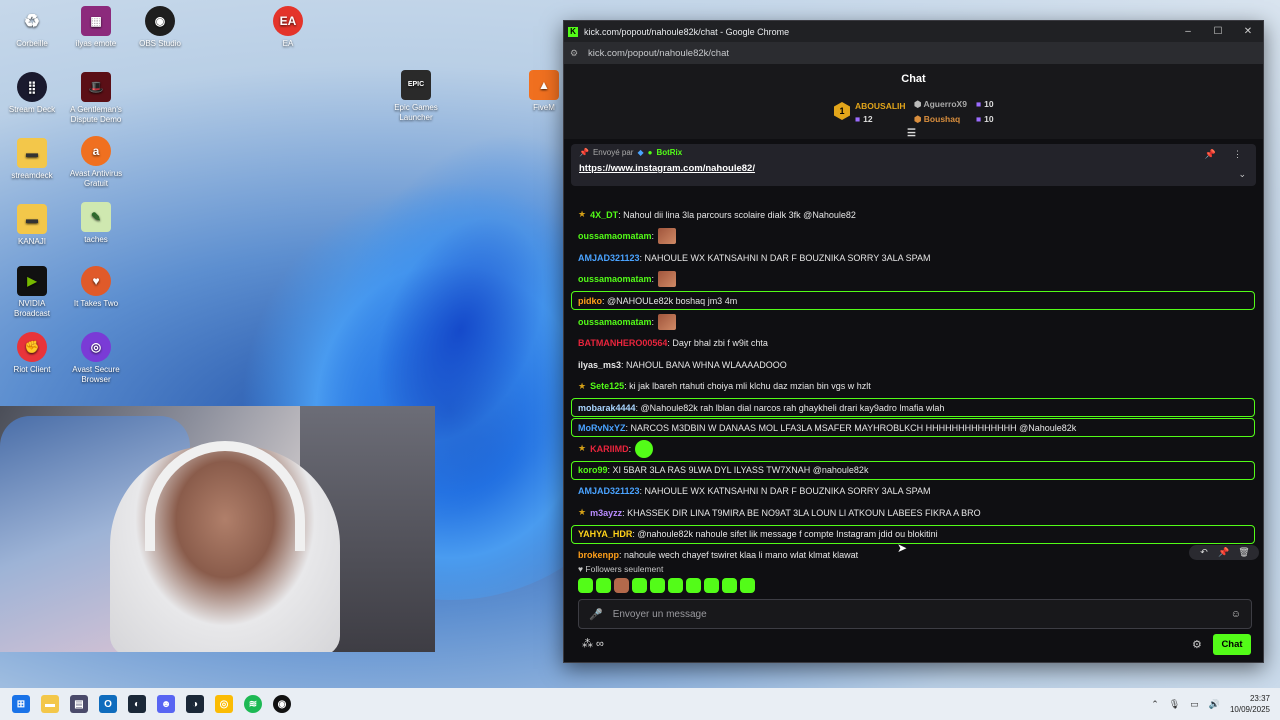 Image resolution: width=1280 pixels, height=720 pixels. What do you see at coordinates (1242, 174) in the screenshot?
I see `chevron-down-icon: ⌄` at bounding box center [1242, 174].